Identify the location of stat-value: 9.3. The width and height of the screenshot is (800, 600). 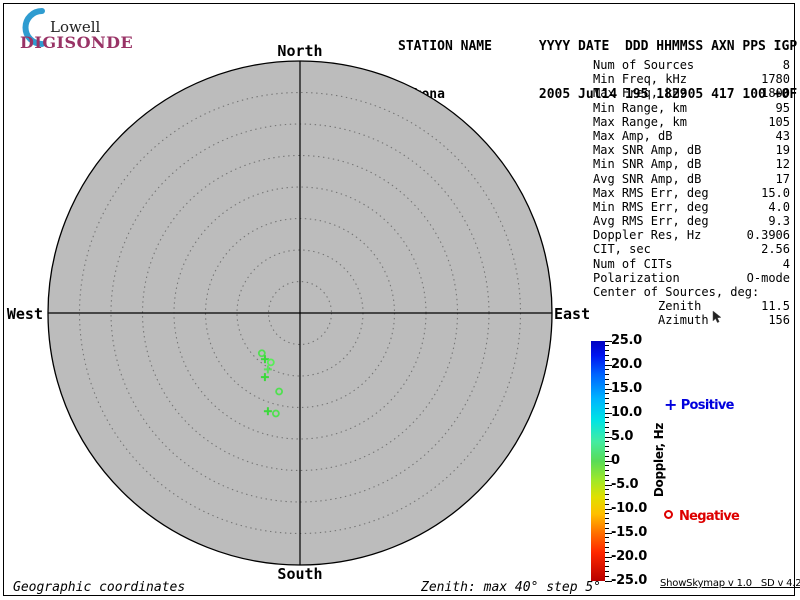
(779, 221).